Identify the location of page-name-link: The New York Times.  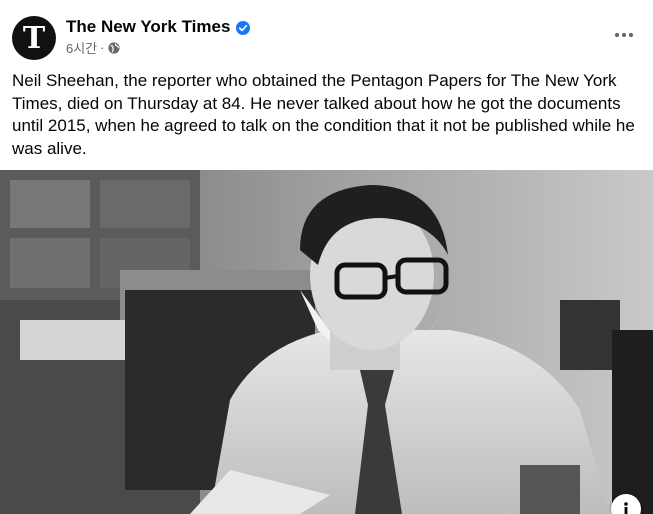
(148, 27).